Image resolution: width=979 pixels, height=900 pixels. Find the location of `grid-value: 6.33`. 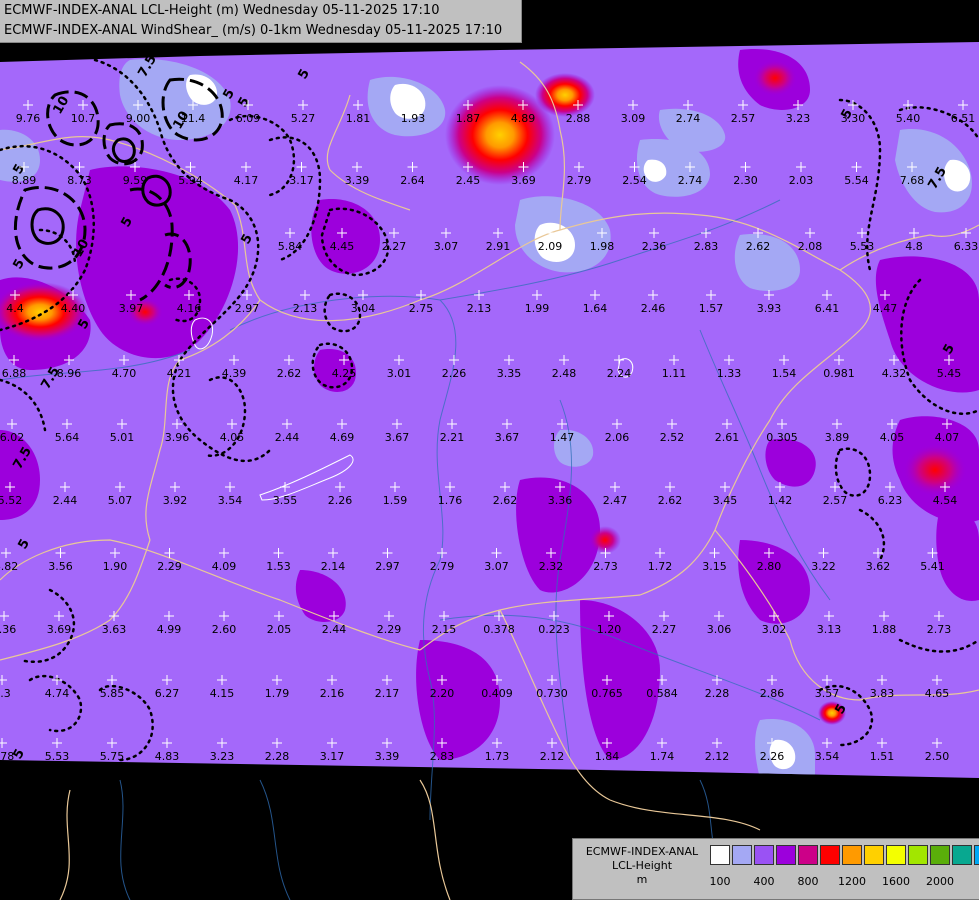

grid-value: 6.33 is located at coordinates (966, 246).